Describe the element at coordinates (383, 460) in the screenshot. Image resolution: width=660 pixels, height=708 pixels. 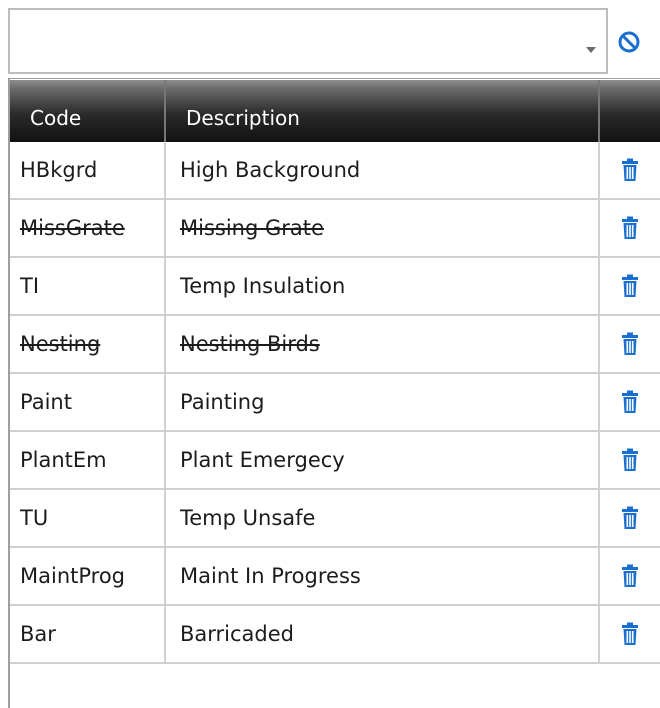
I see `description-cell: Plant Emergecy` at that location.